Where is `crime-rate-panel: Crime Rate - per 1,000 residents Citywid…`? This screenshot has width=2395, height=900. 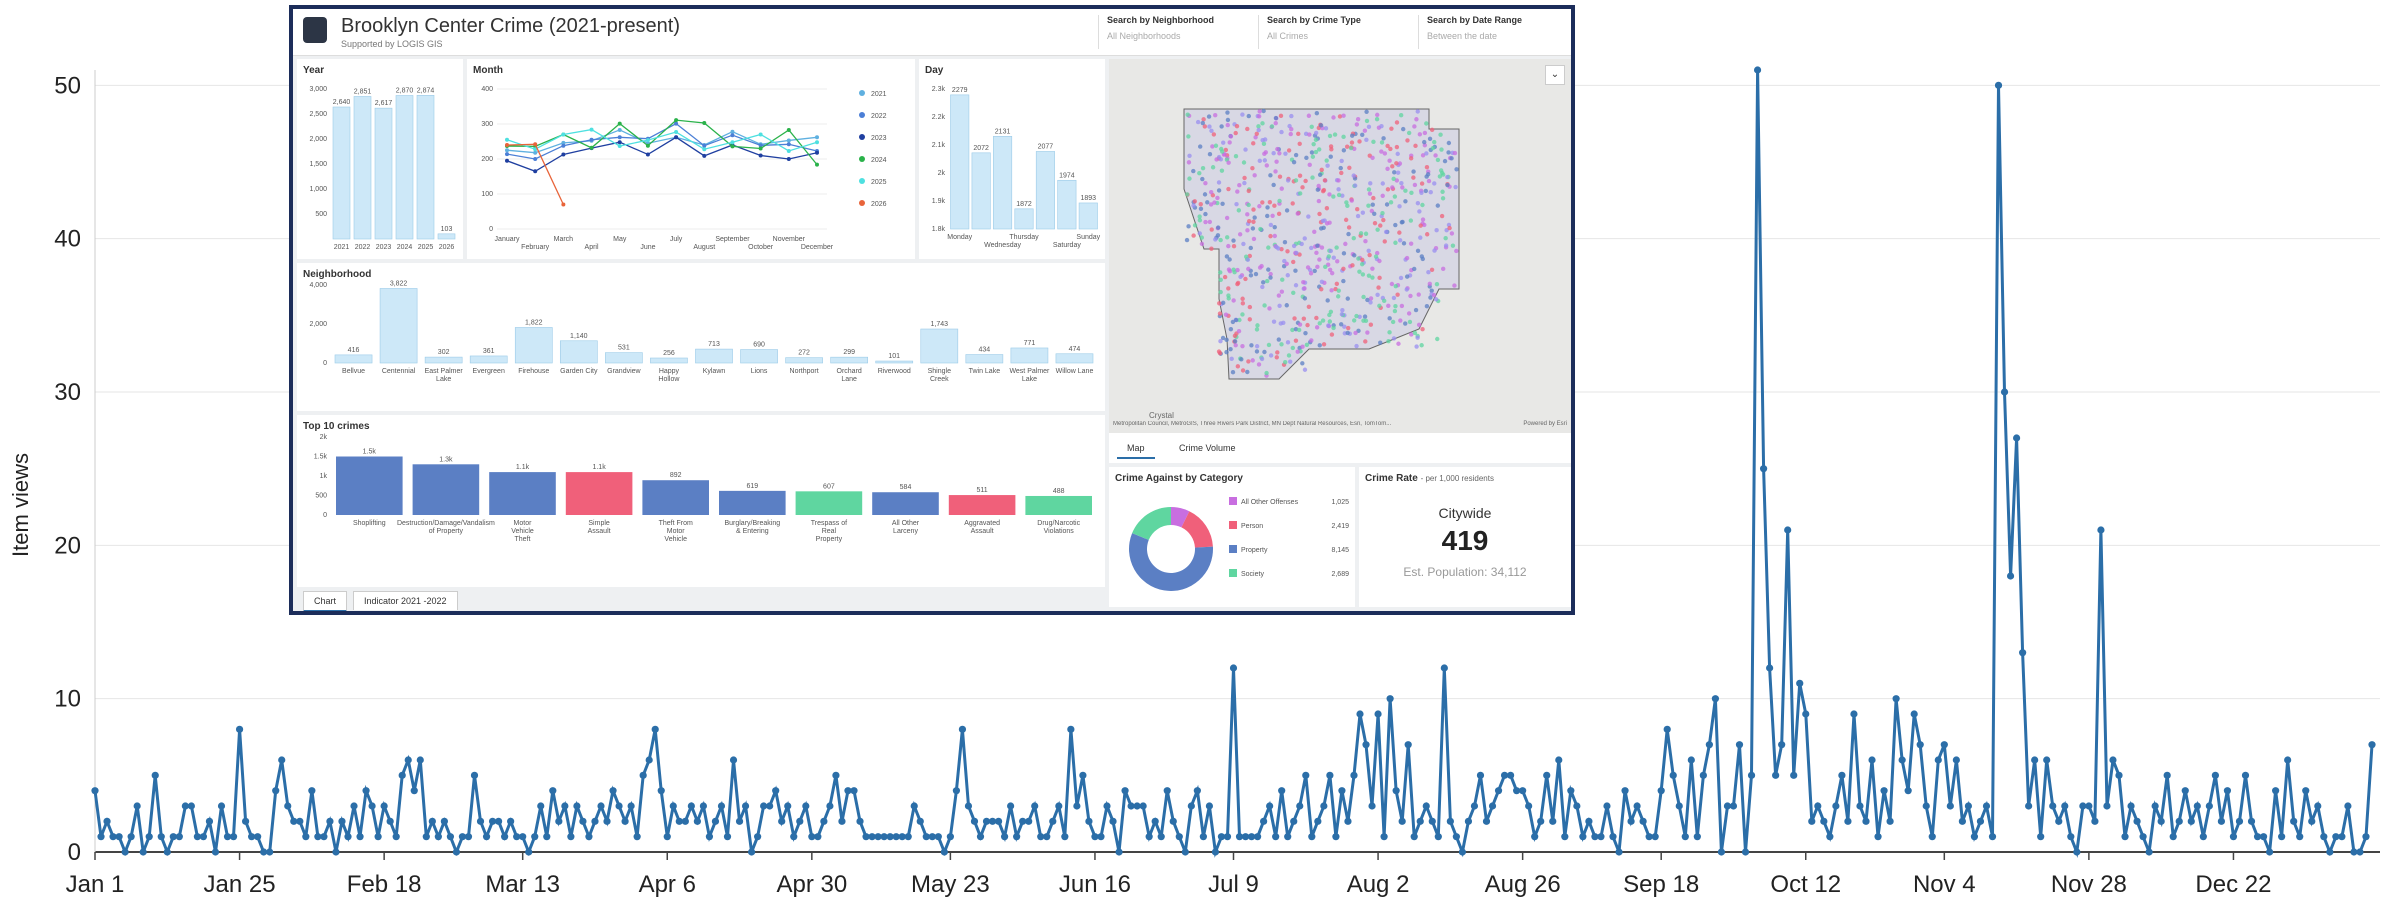
crime-rate-panel: Crime Rate - per 1,000 residents Citywid… is located at coordinates (1465, 537).